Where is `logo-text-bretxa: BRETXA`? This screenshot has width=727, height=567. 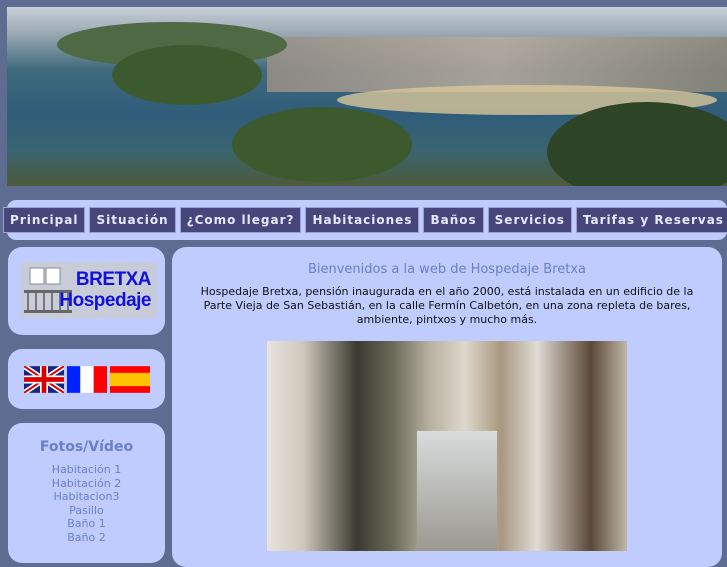 logo-text-bretxa: BRETXA is located at coordinates (113, 279).